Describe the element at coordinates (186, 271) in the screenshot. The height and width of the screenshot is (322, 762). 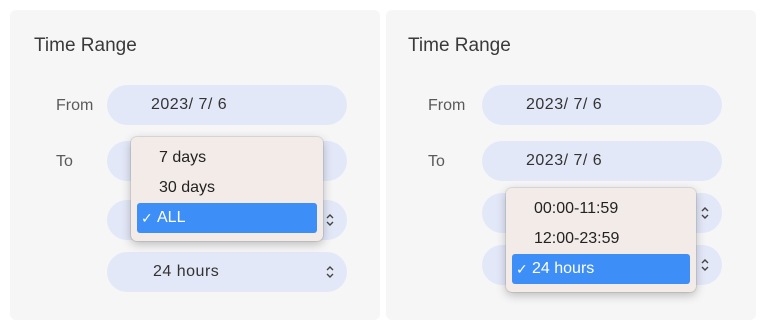
I see `hours-select-value: 24 hours` at that location.